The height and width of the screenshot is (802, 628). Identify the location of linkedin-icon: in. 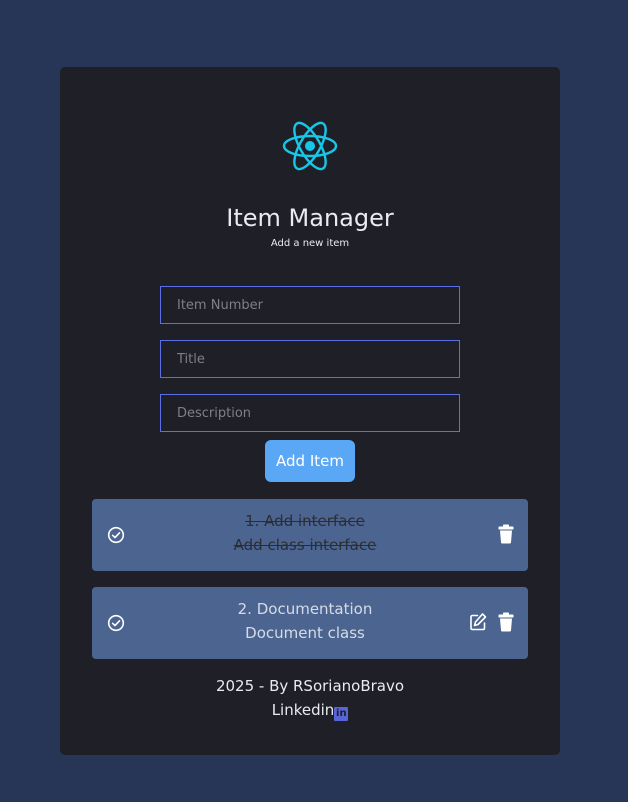
(341, 714).